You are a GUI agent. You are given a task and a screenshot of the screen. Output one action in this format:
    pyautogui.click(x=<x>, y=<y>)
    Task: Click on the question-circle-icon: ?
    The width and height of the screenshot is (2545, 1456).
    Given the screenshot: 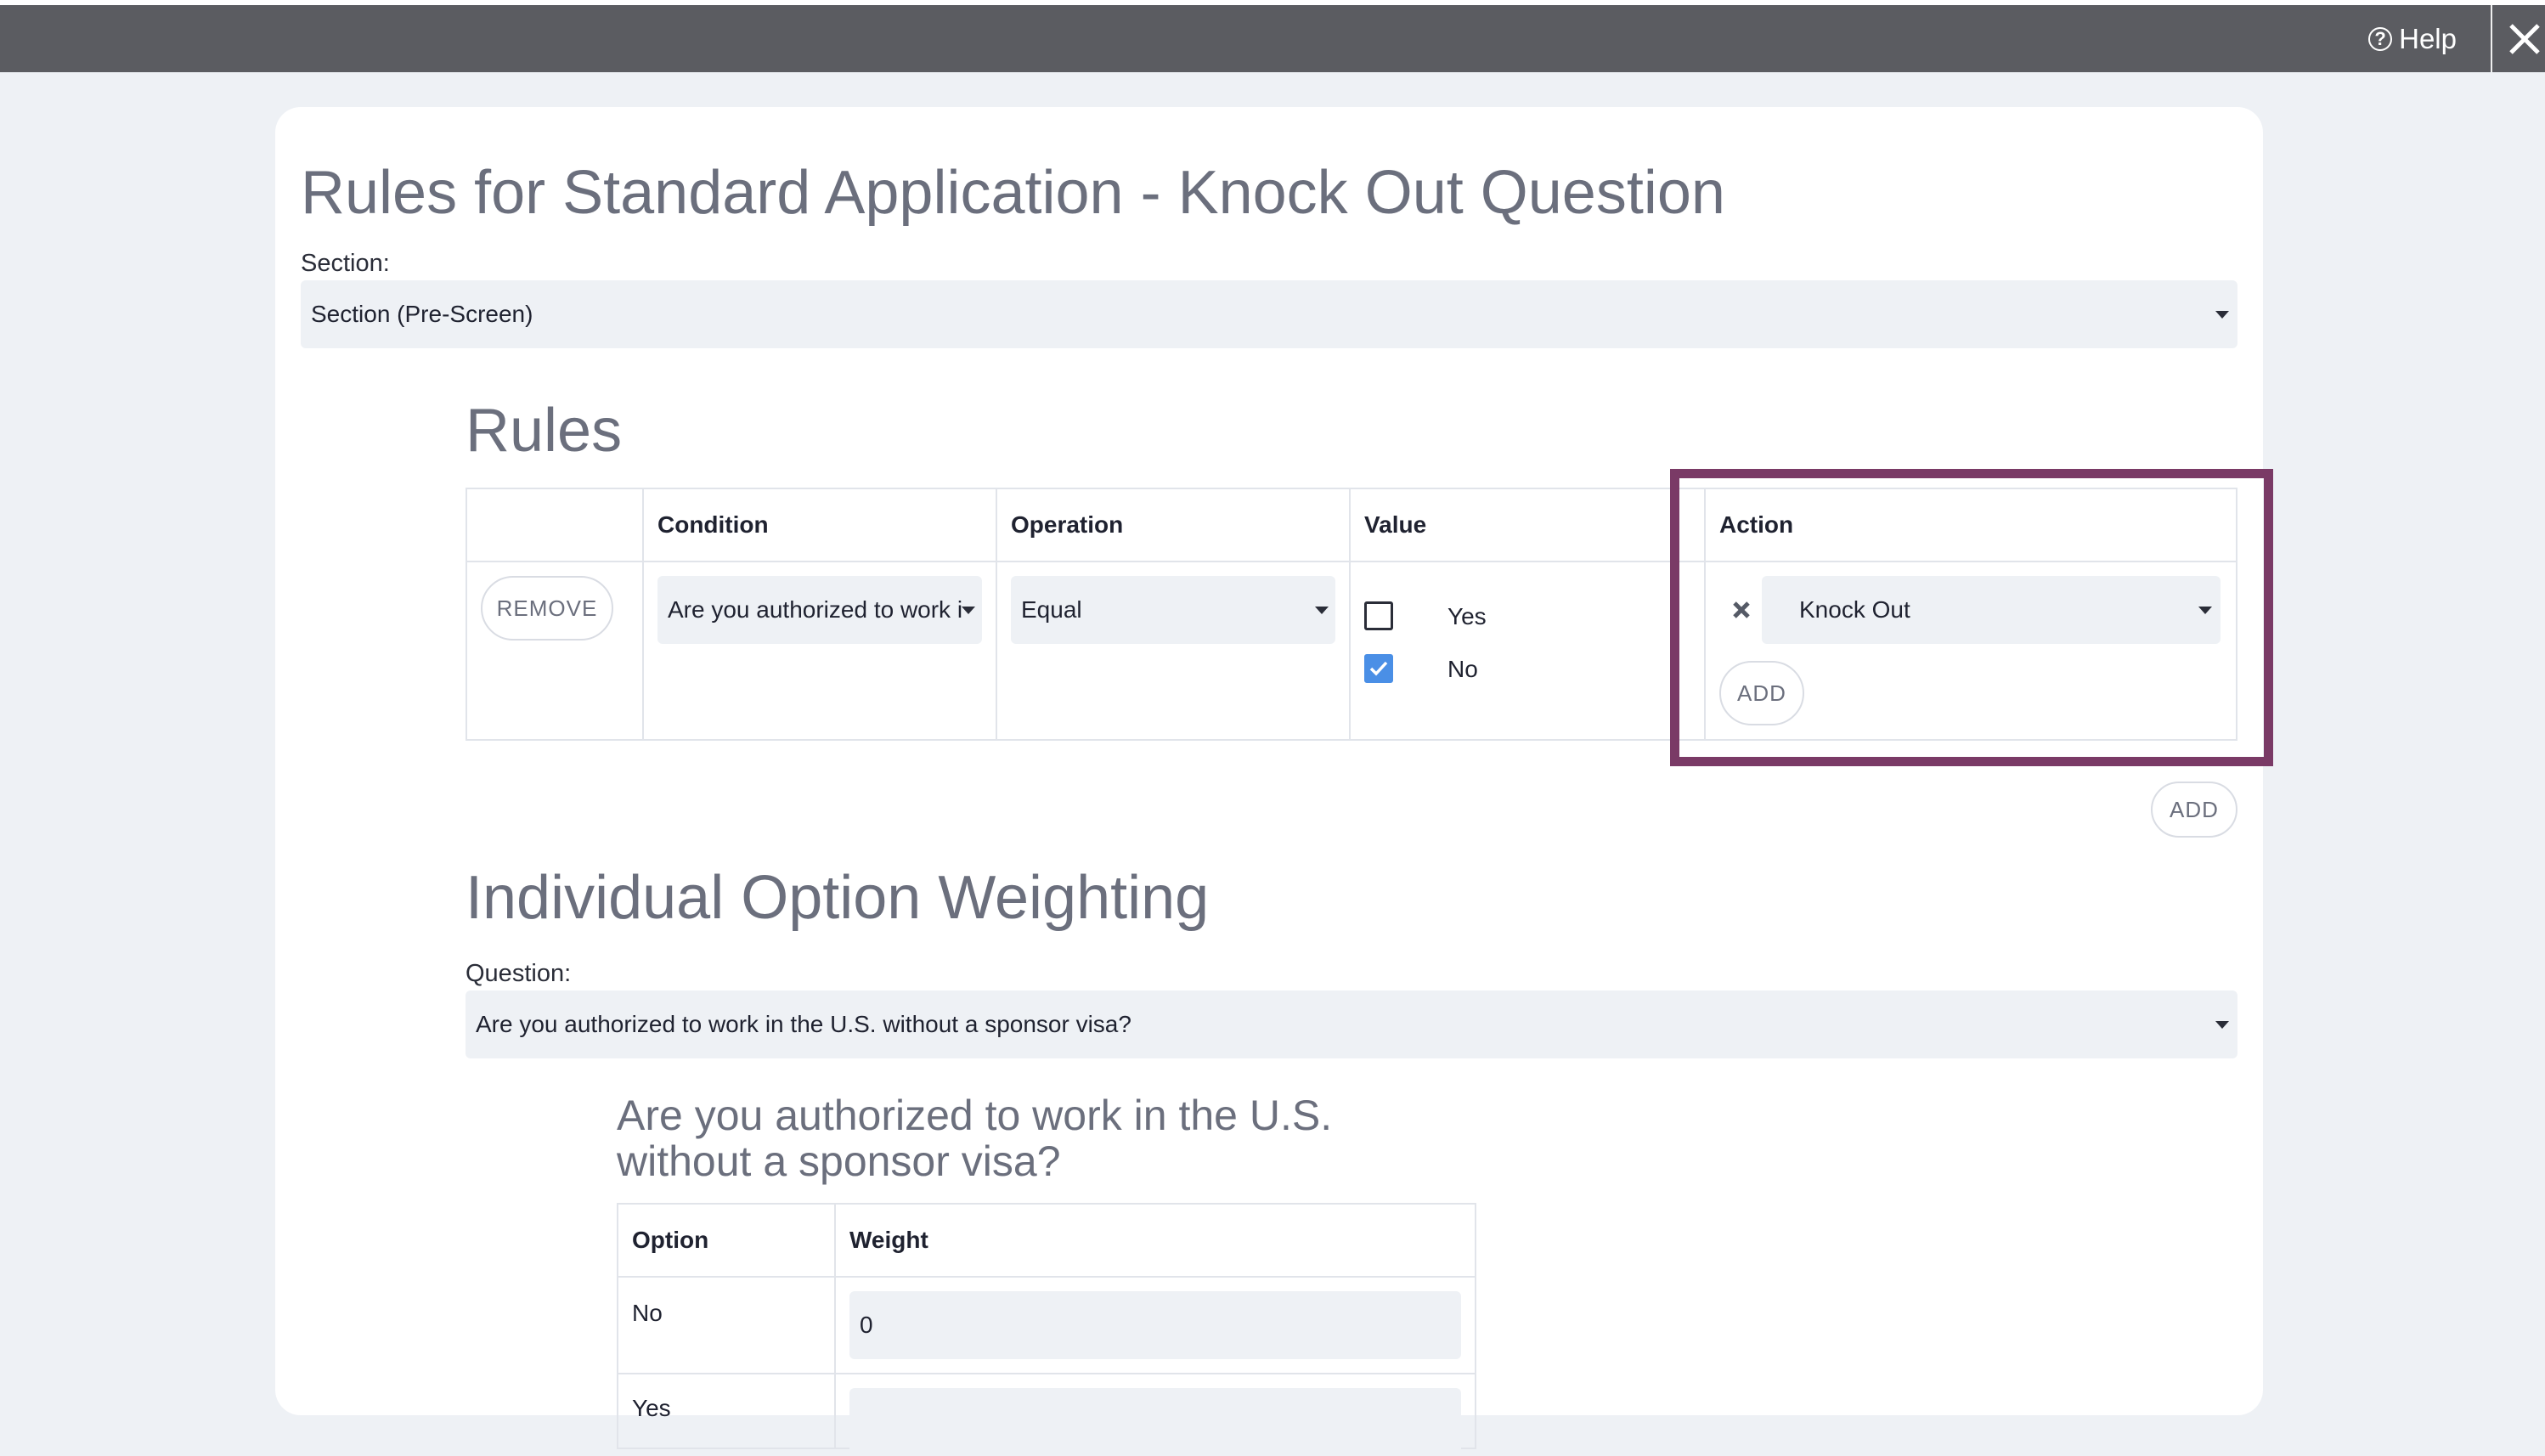 What is the action you would take?
    pyautogui.click(x=2380, y=39)
    